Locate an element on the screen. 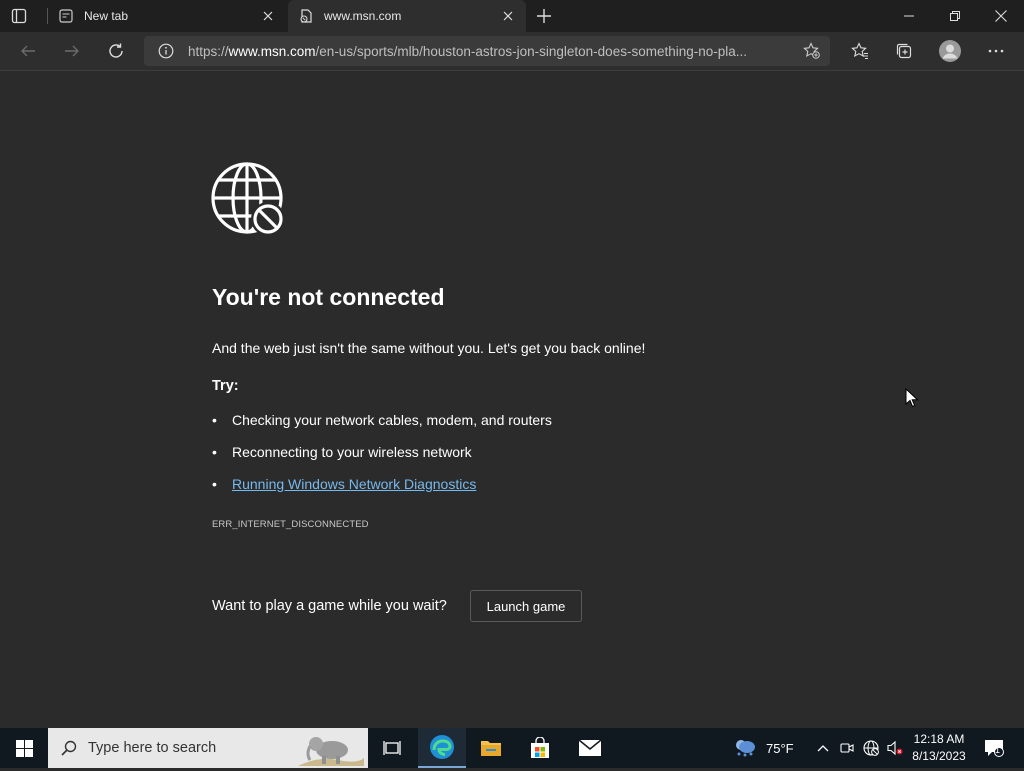  edge-browser-icon is located at coordinates (442, 748).